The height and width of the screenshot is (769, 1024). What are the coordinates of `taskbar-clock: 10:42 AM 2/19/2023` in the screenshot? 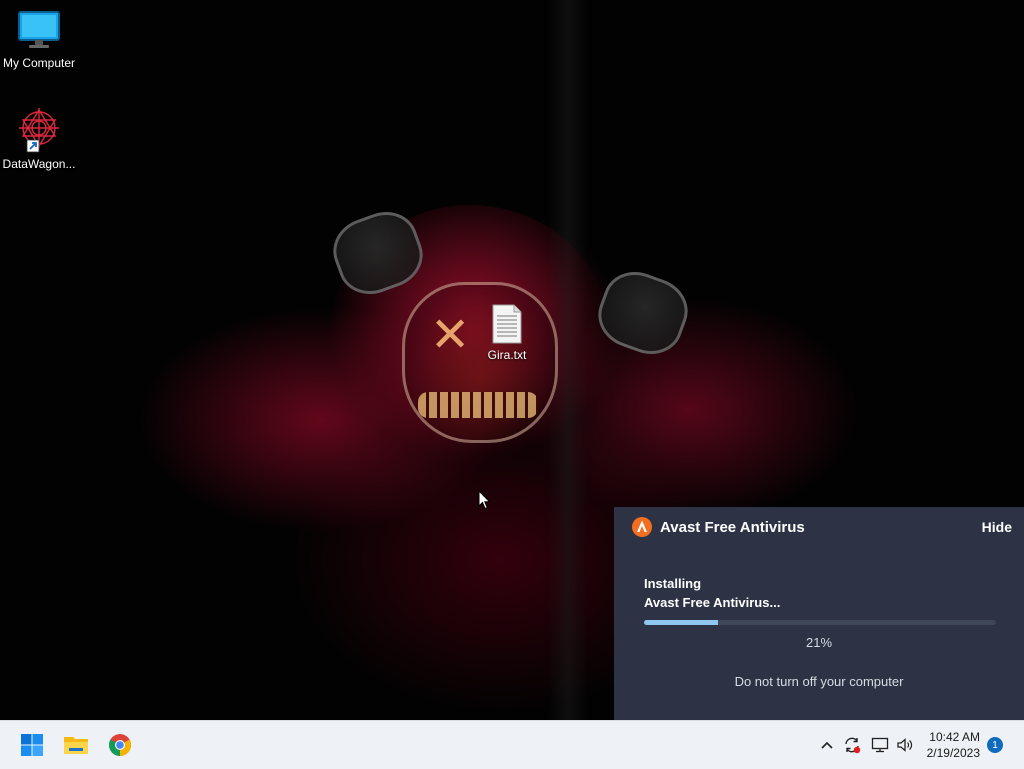 It's located at (953, 745).